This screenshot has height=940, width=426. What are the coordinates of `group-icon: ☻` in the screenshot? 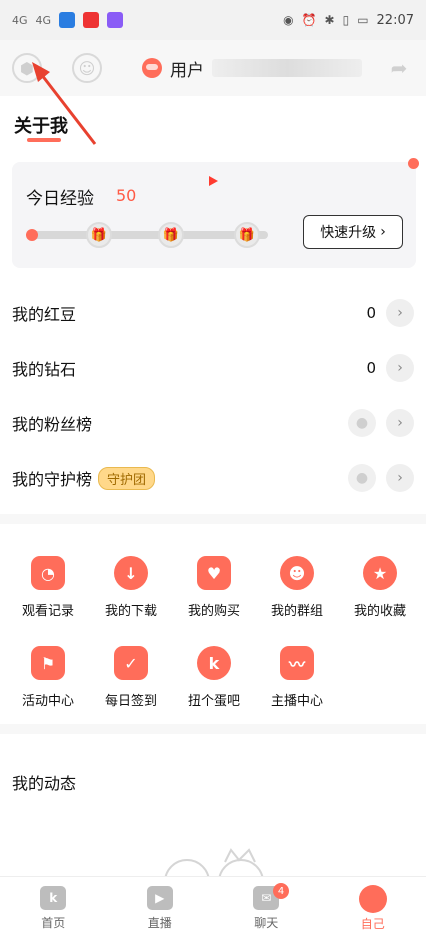 It's located at (297, 573).